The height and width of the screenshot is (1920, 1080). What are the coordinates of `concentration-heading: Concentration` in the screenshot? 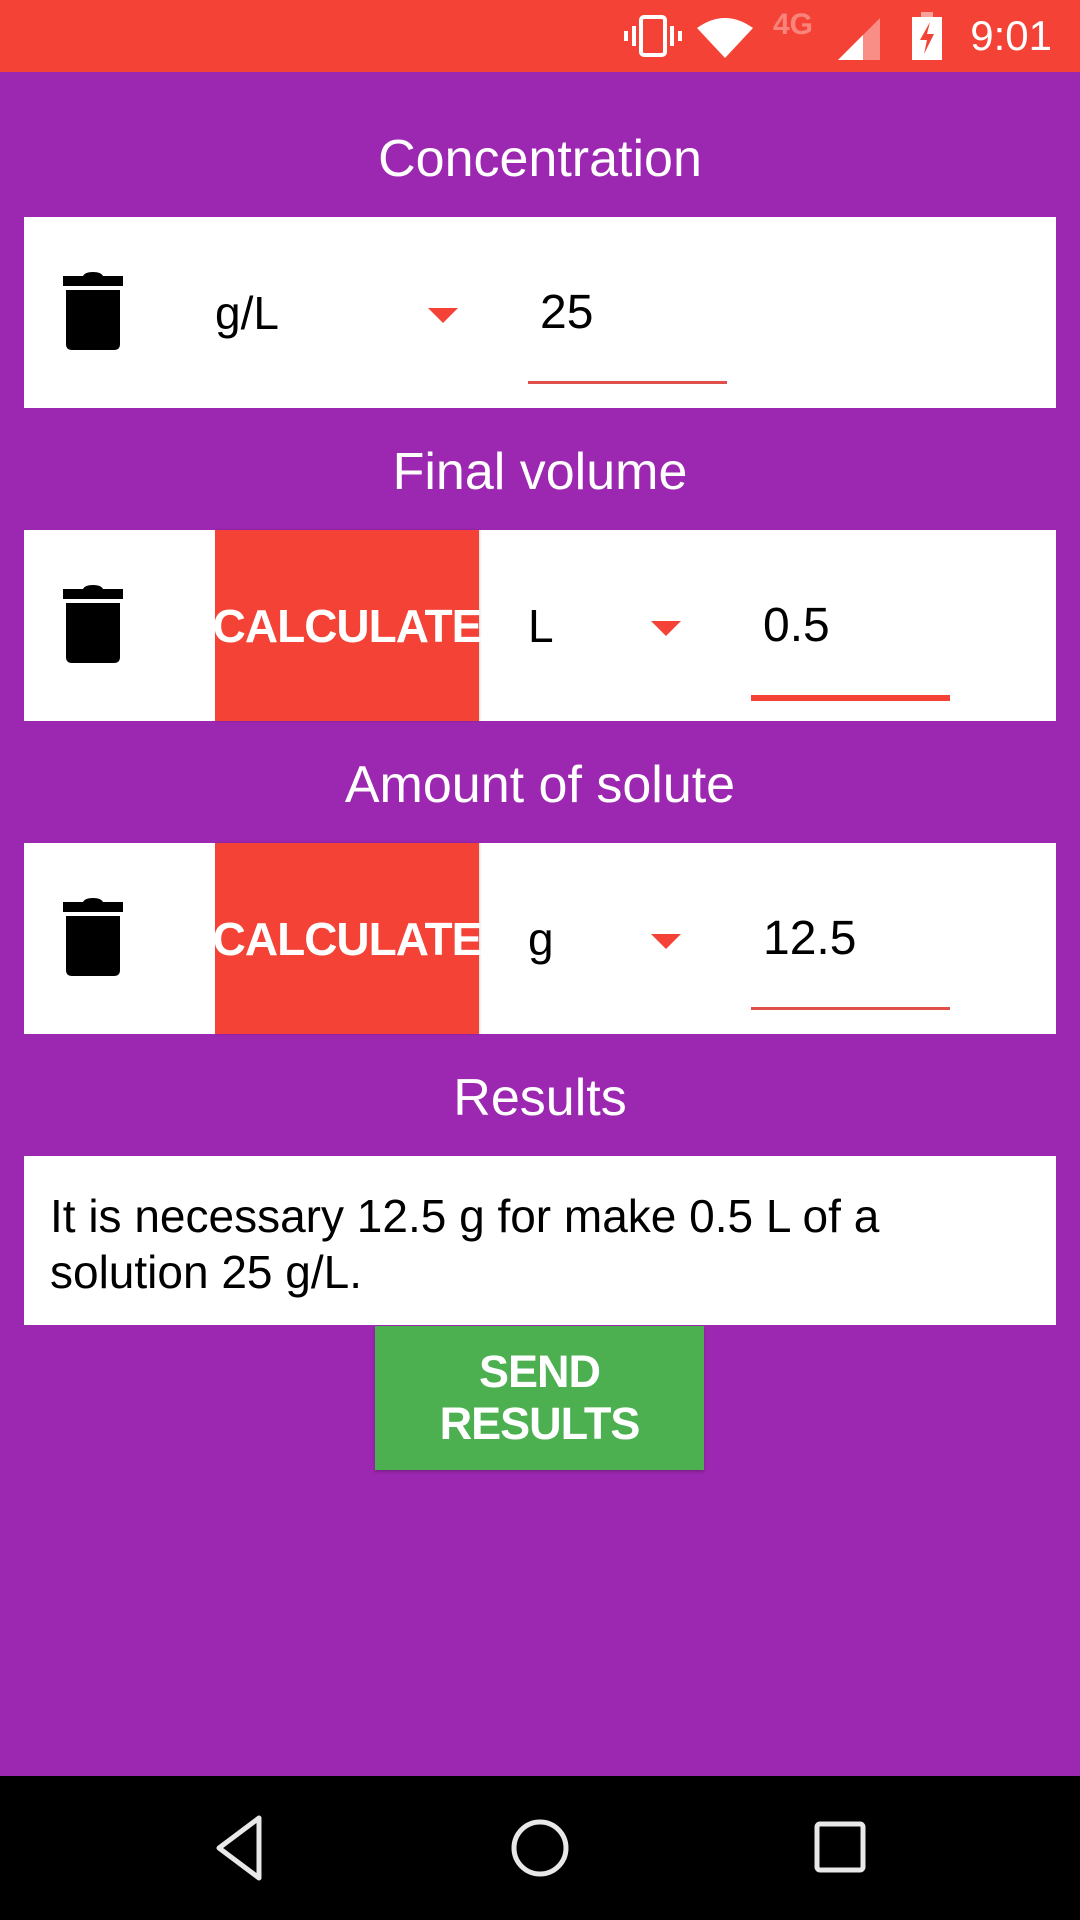 It's located at (540, 159).